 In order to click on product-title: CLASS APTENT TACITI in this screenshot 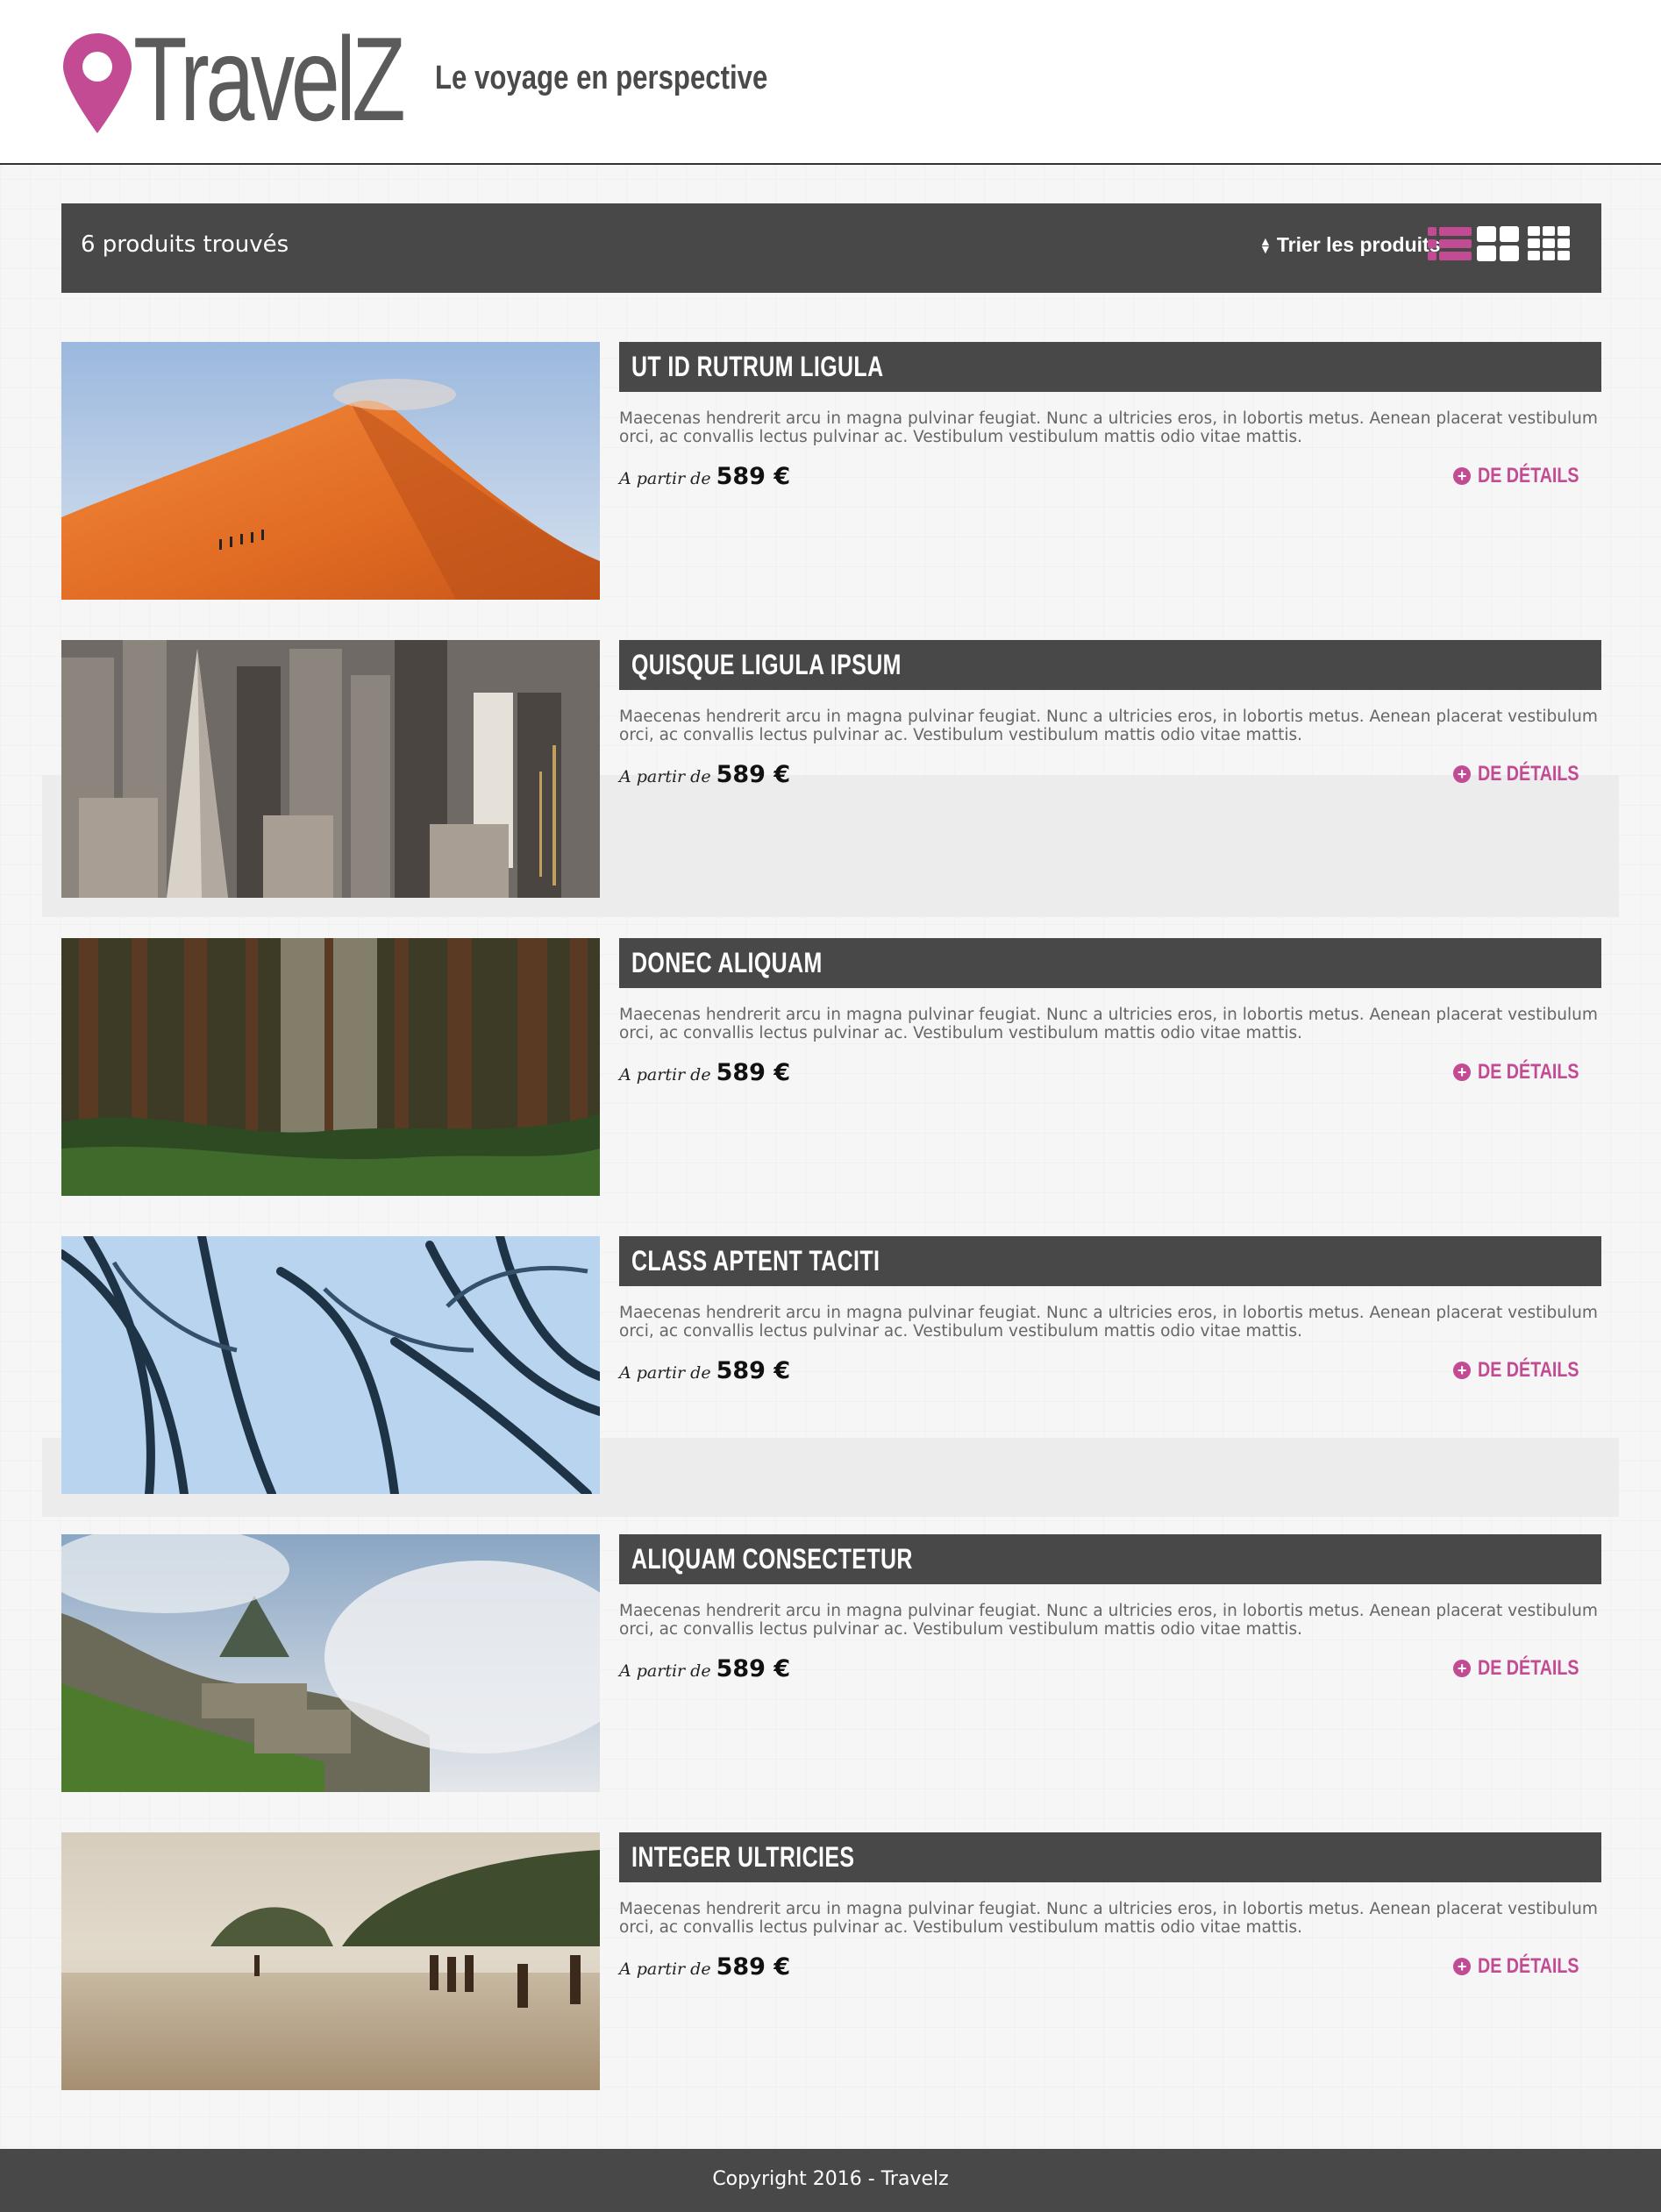, I will do `click(755, 1261)`.